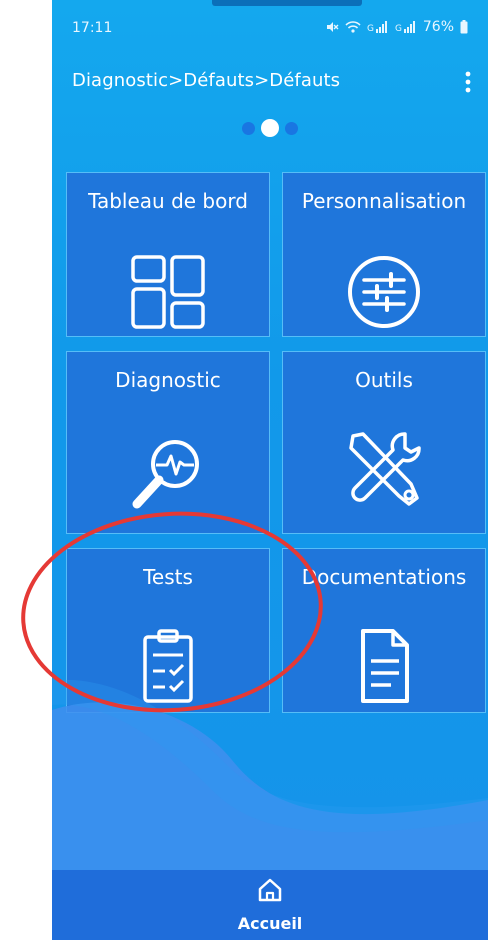 The width and height of the screenshot is (488, 940). Describe the element at coordinates (270, 31) in the screenshot. I see `status-bar: 17:11 G G 76%` at that location.